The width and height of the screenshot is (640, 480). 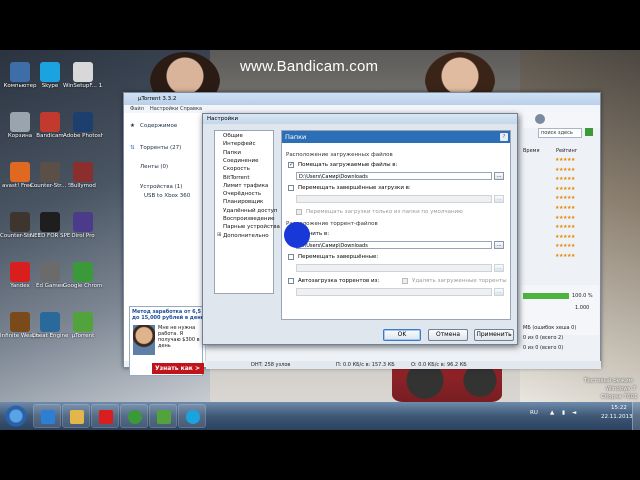 I want to click on taskbar-utorrent, so click(x=163, y=416).